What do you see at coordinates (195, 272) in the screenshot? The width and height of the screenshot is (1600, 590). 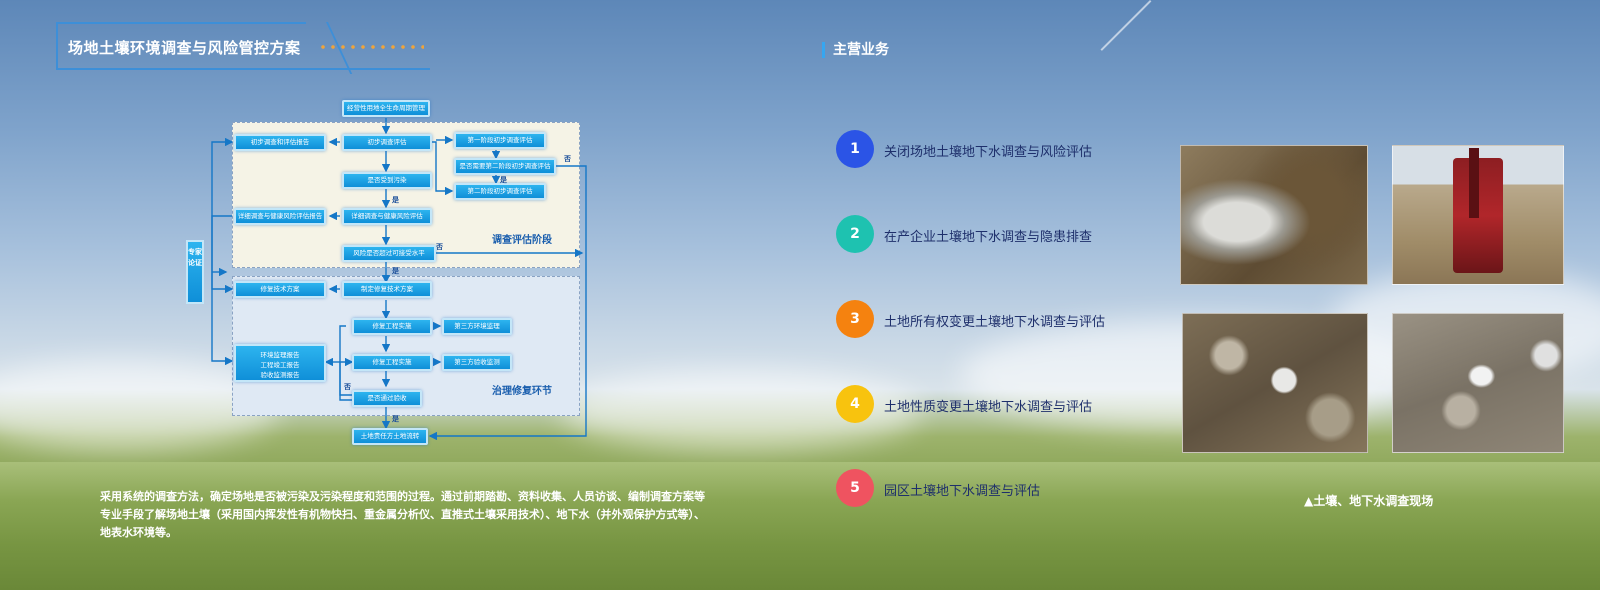 I see `expert-review-node: 专家论证` at bounding box center [195, 272].